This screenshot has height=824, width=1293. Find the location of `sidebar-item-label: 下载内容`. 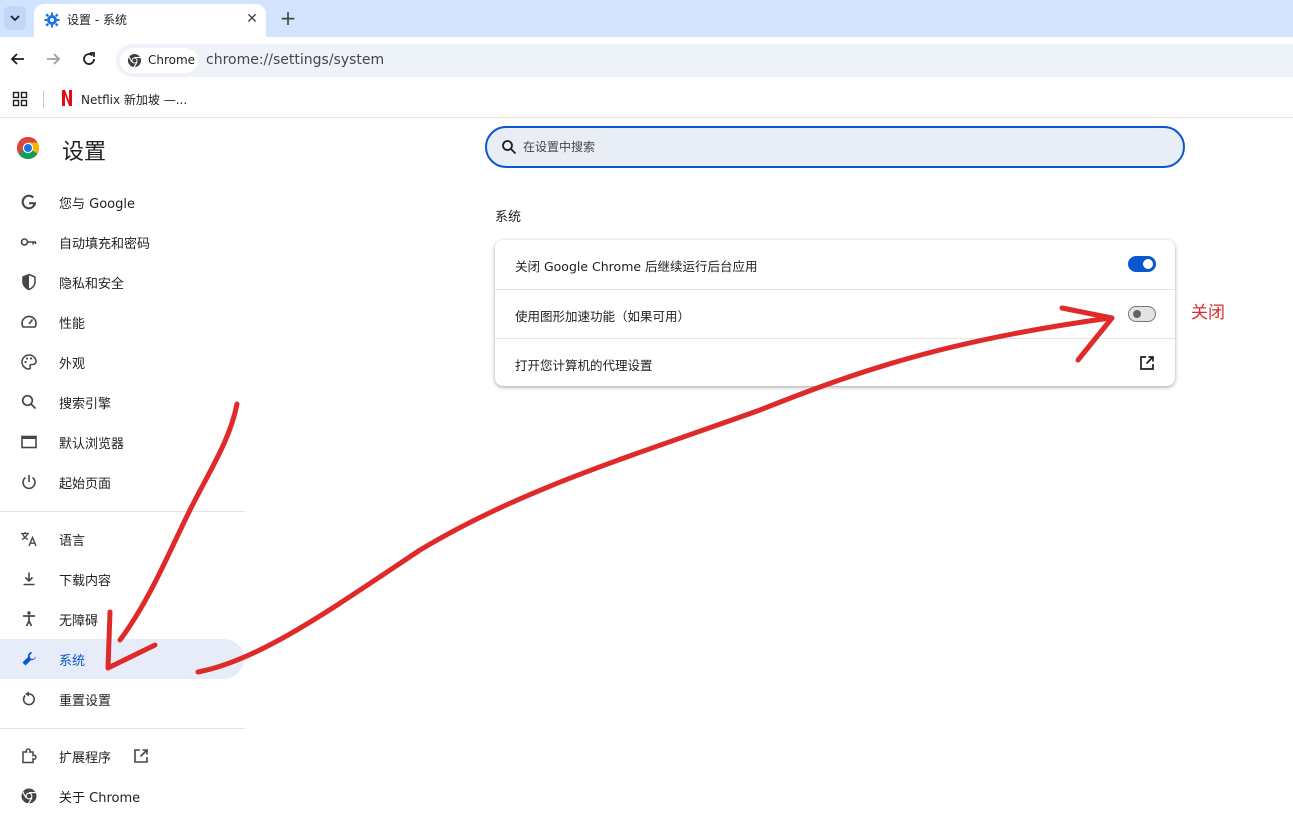

sidebar-item-label: 下载内容 is located at coordinates (85, 581).